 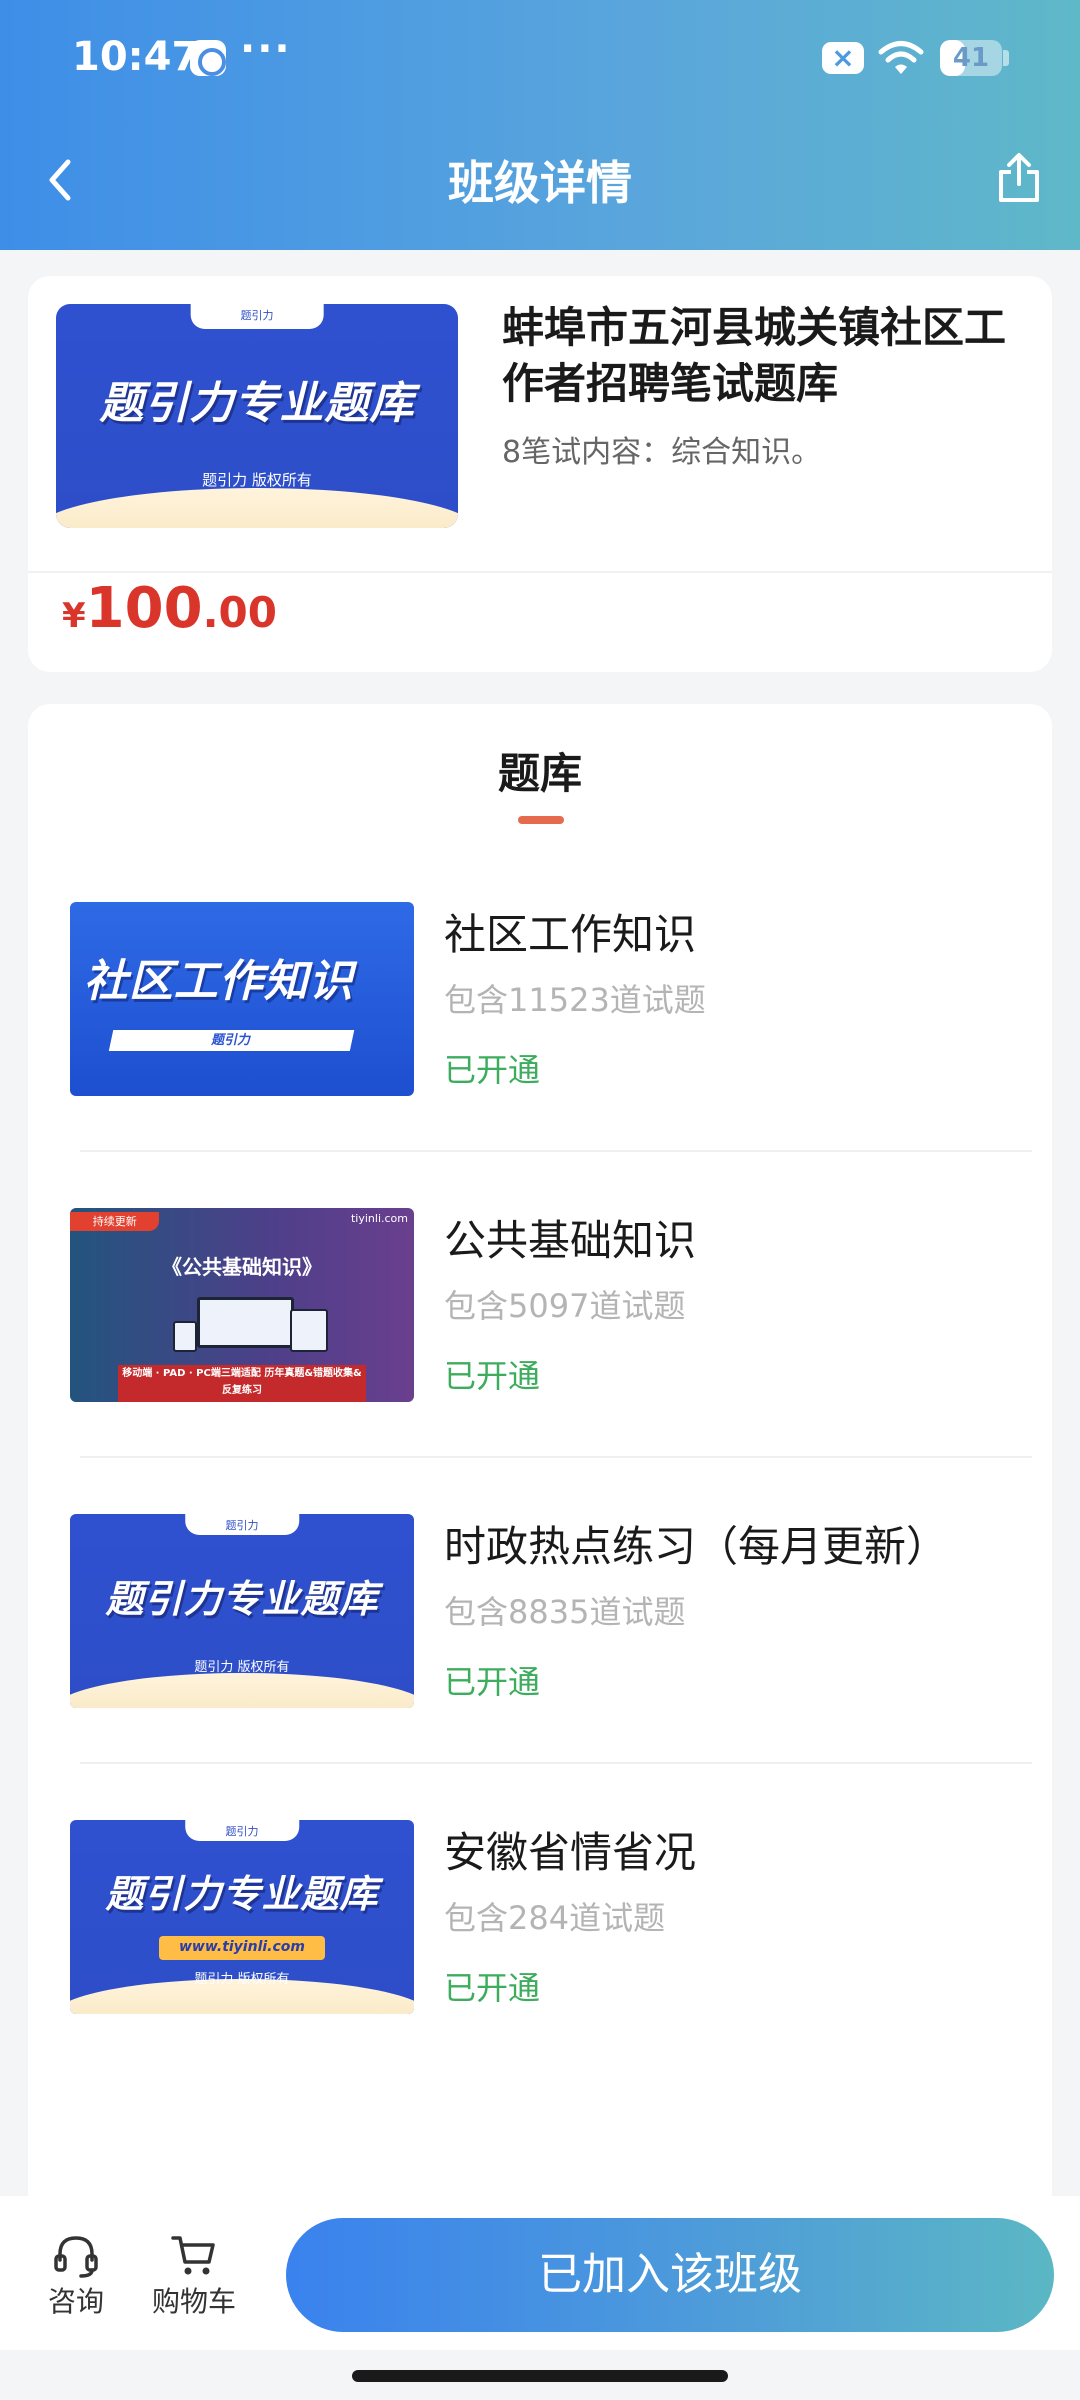 I want to click on thumb-tag: 持续更新, so click(x=115, y=1221).